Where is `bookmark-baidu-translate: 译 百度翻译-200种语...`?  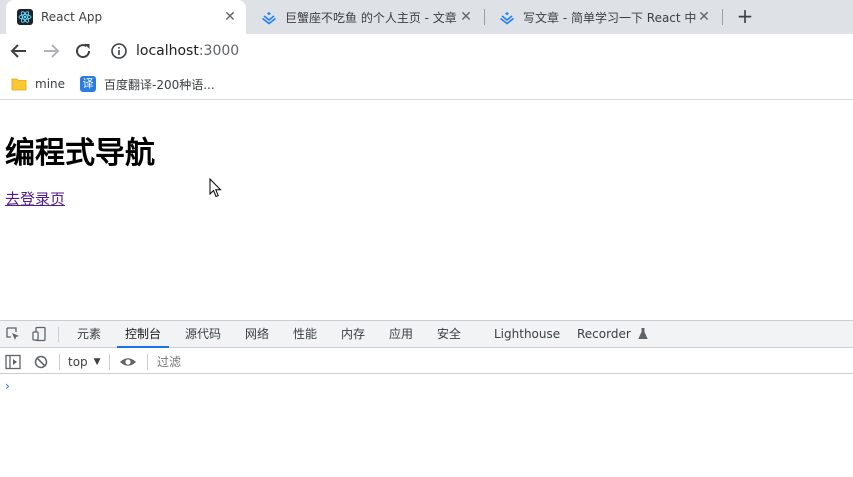 bookmark-baidu-translate: 译 百度翻译-200种语... is located at coordinates (147, 84).